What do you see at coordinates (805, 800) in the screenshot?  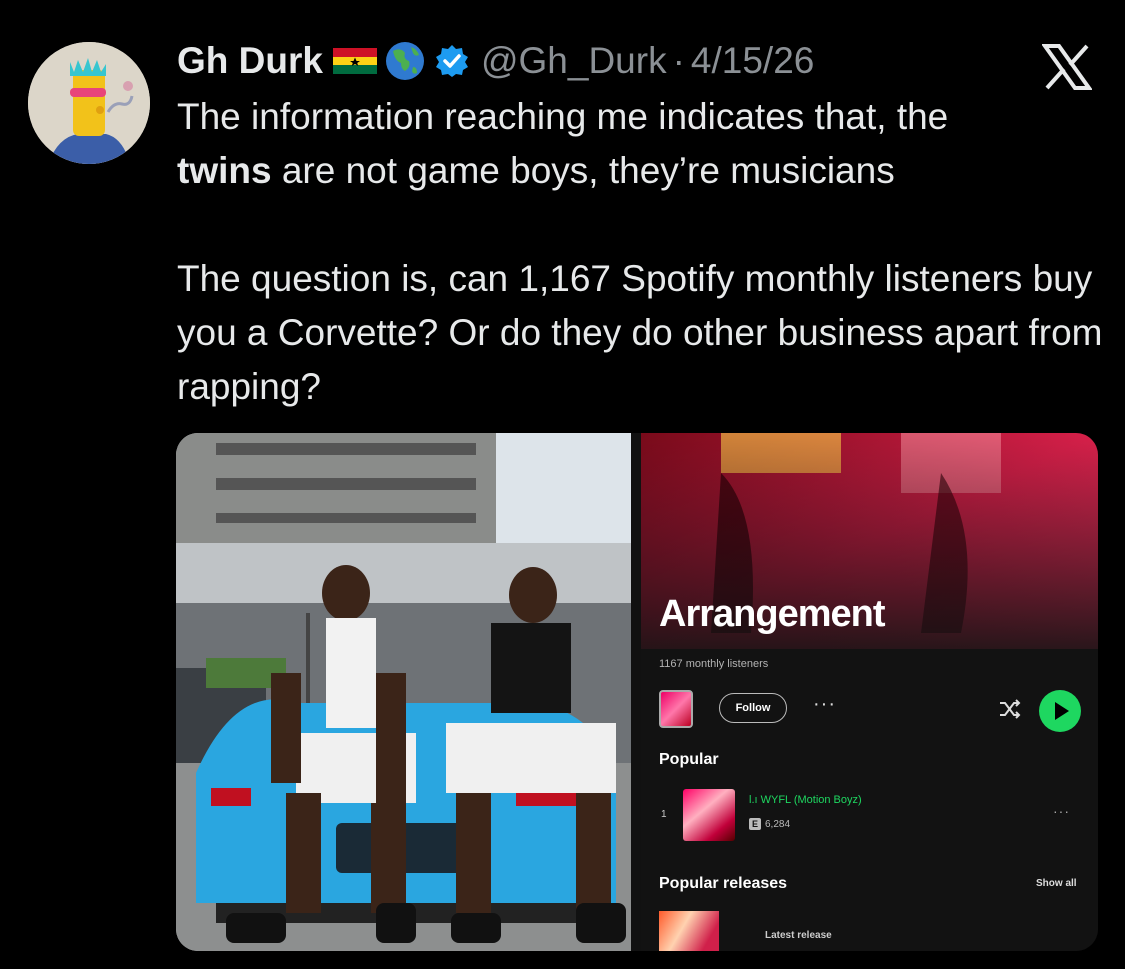 I see `track-title: l.ı WYFL (Motion Boyz)` at bounding box center [805, 800].